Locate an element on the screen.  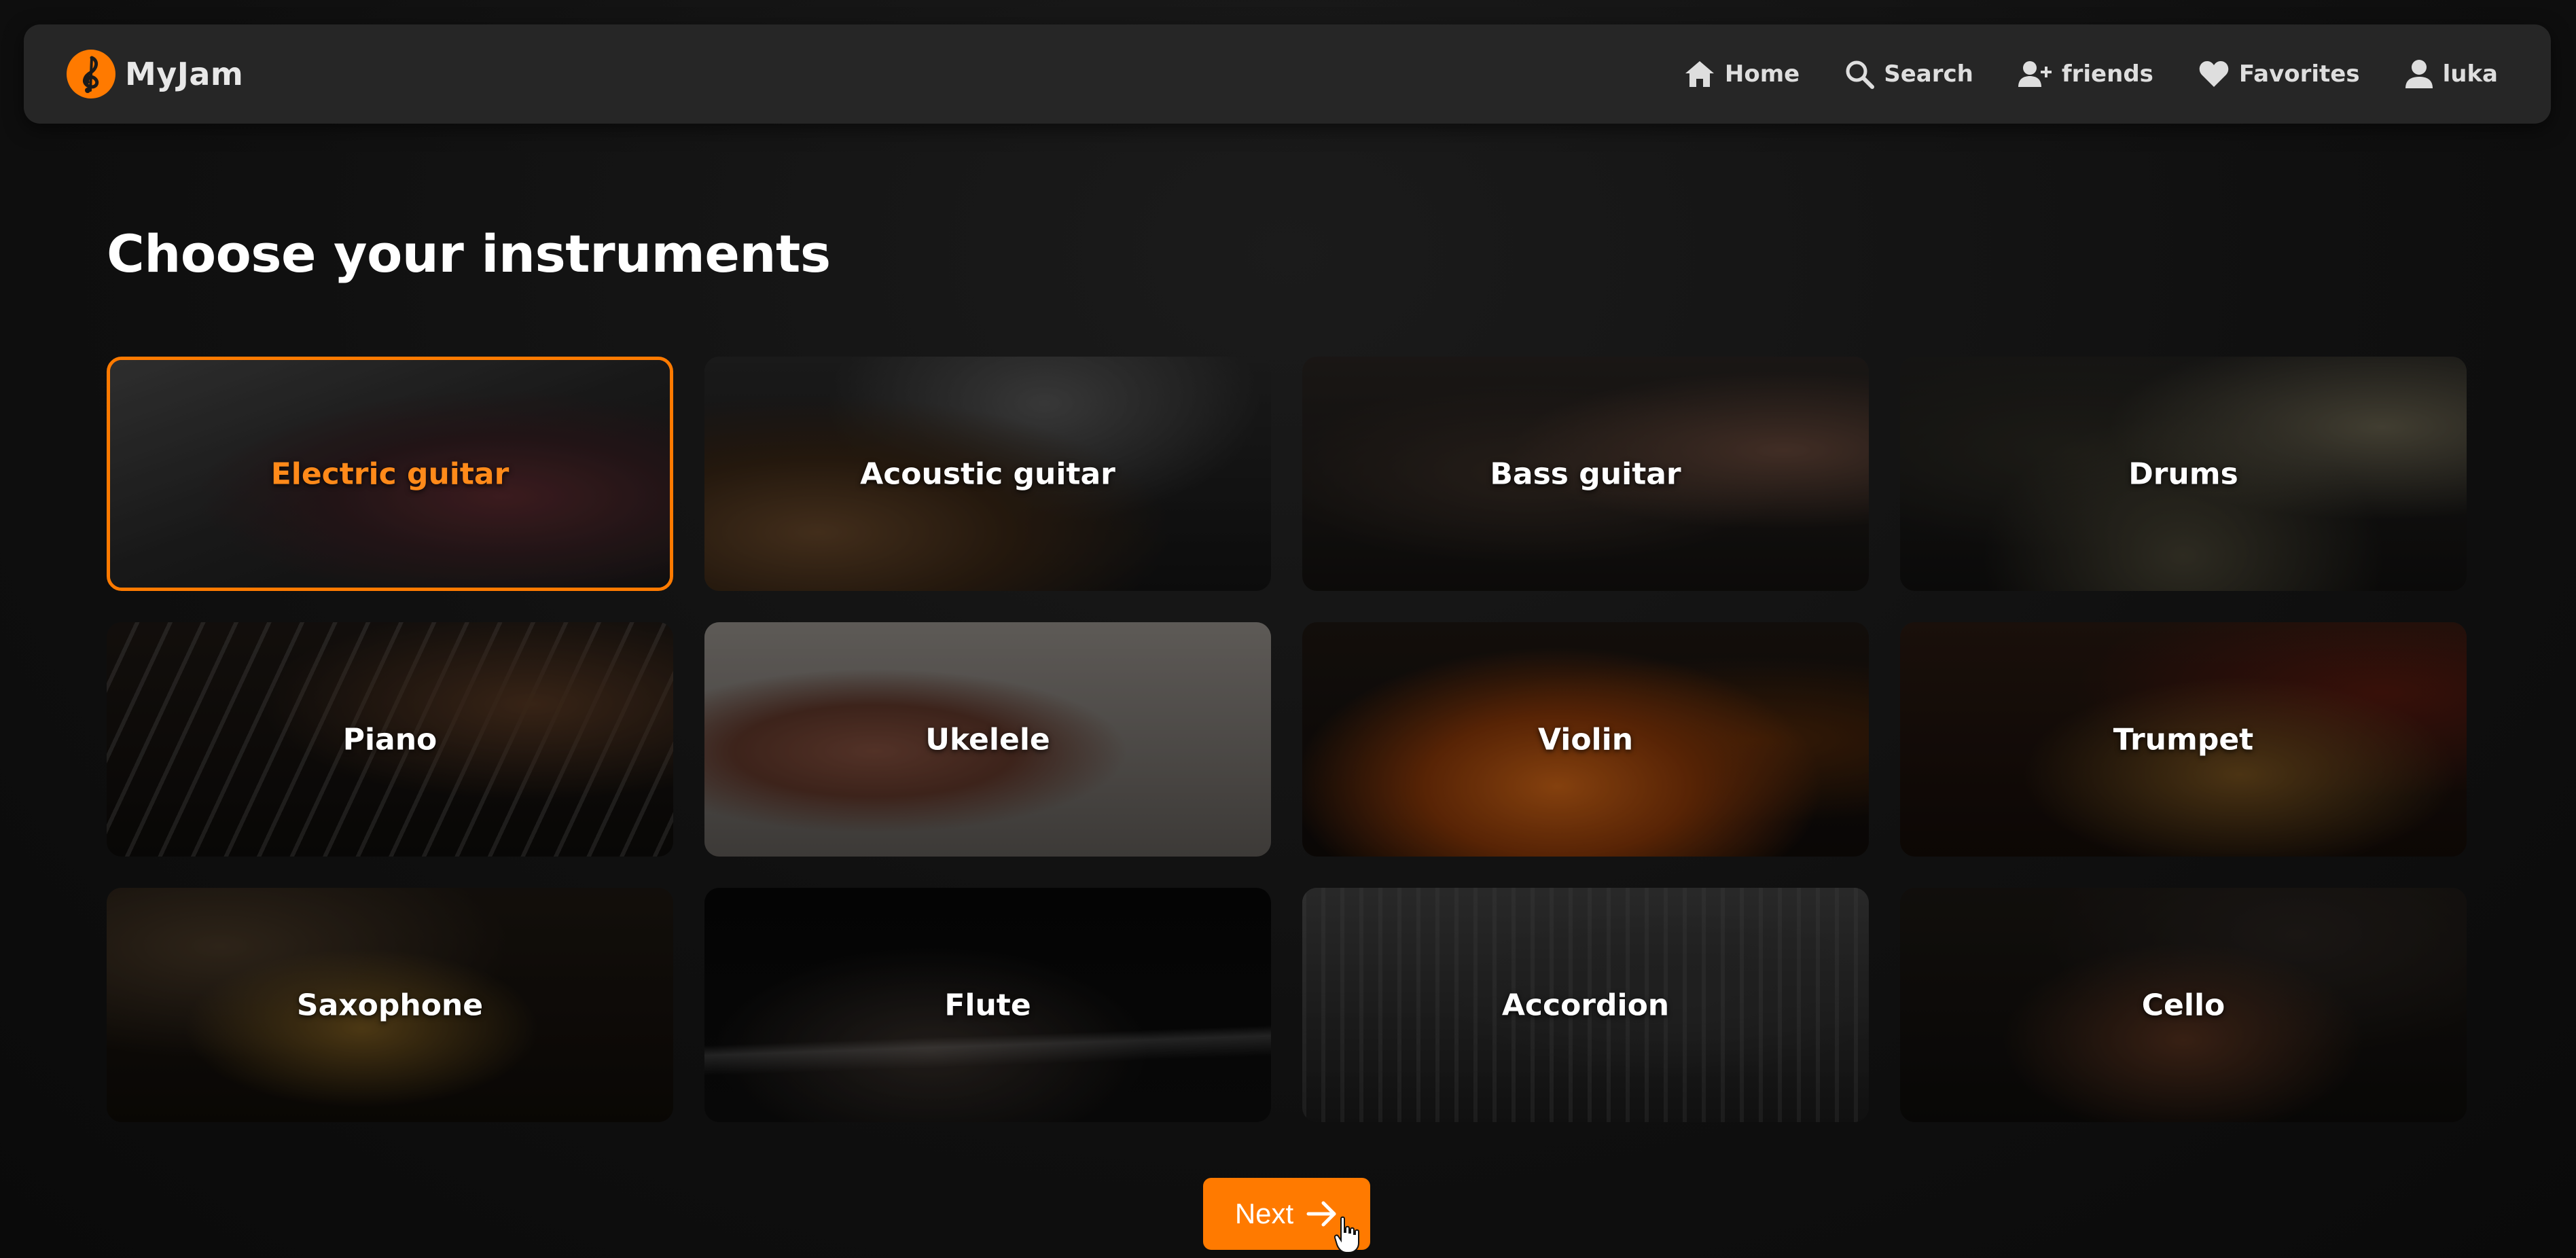
instrument-label: Accordion is located at coordinates (1585, 1005).